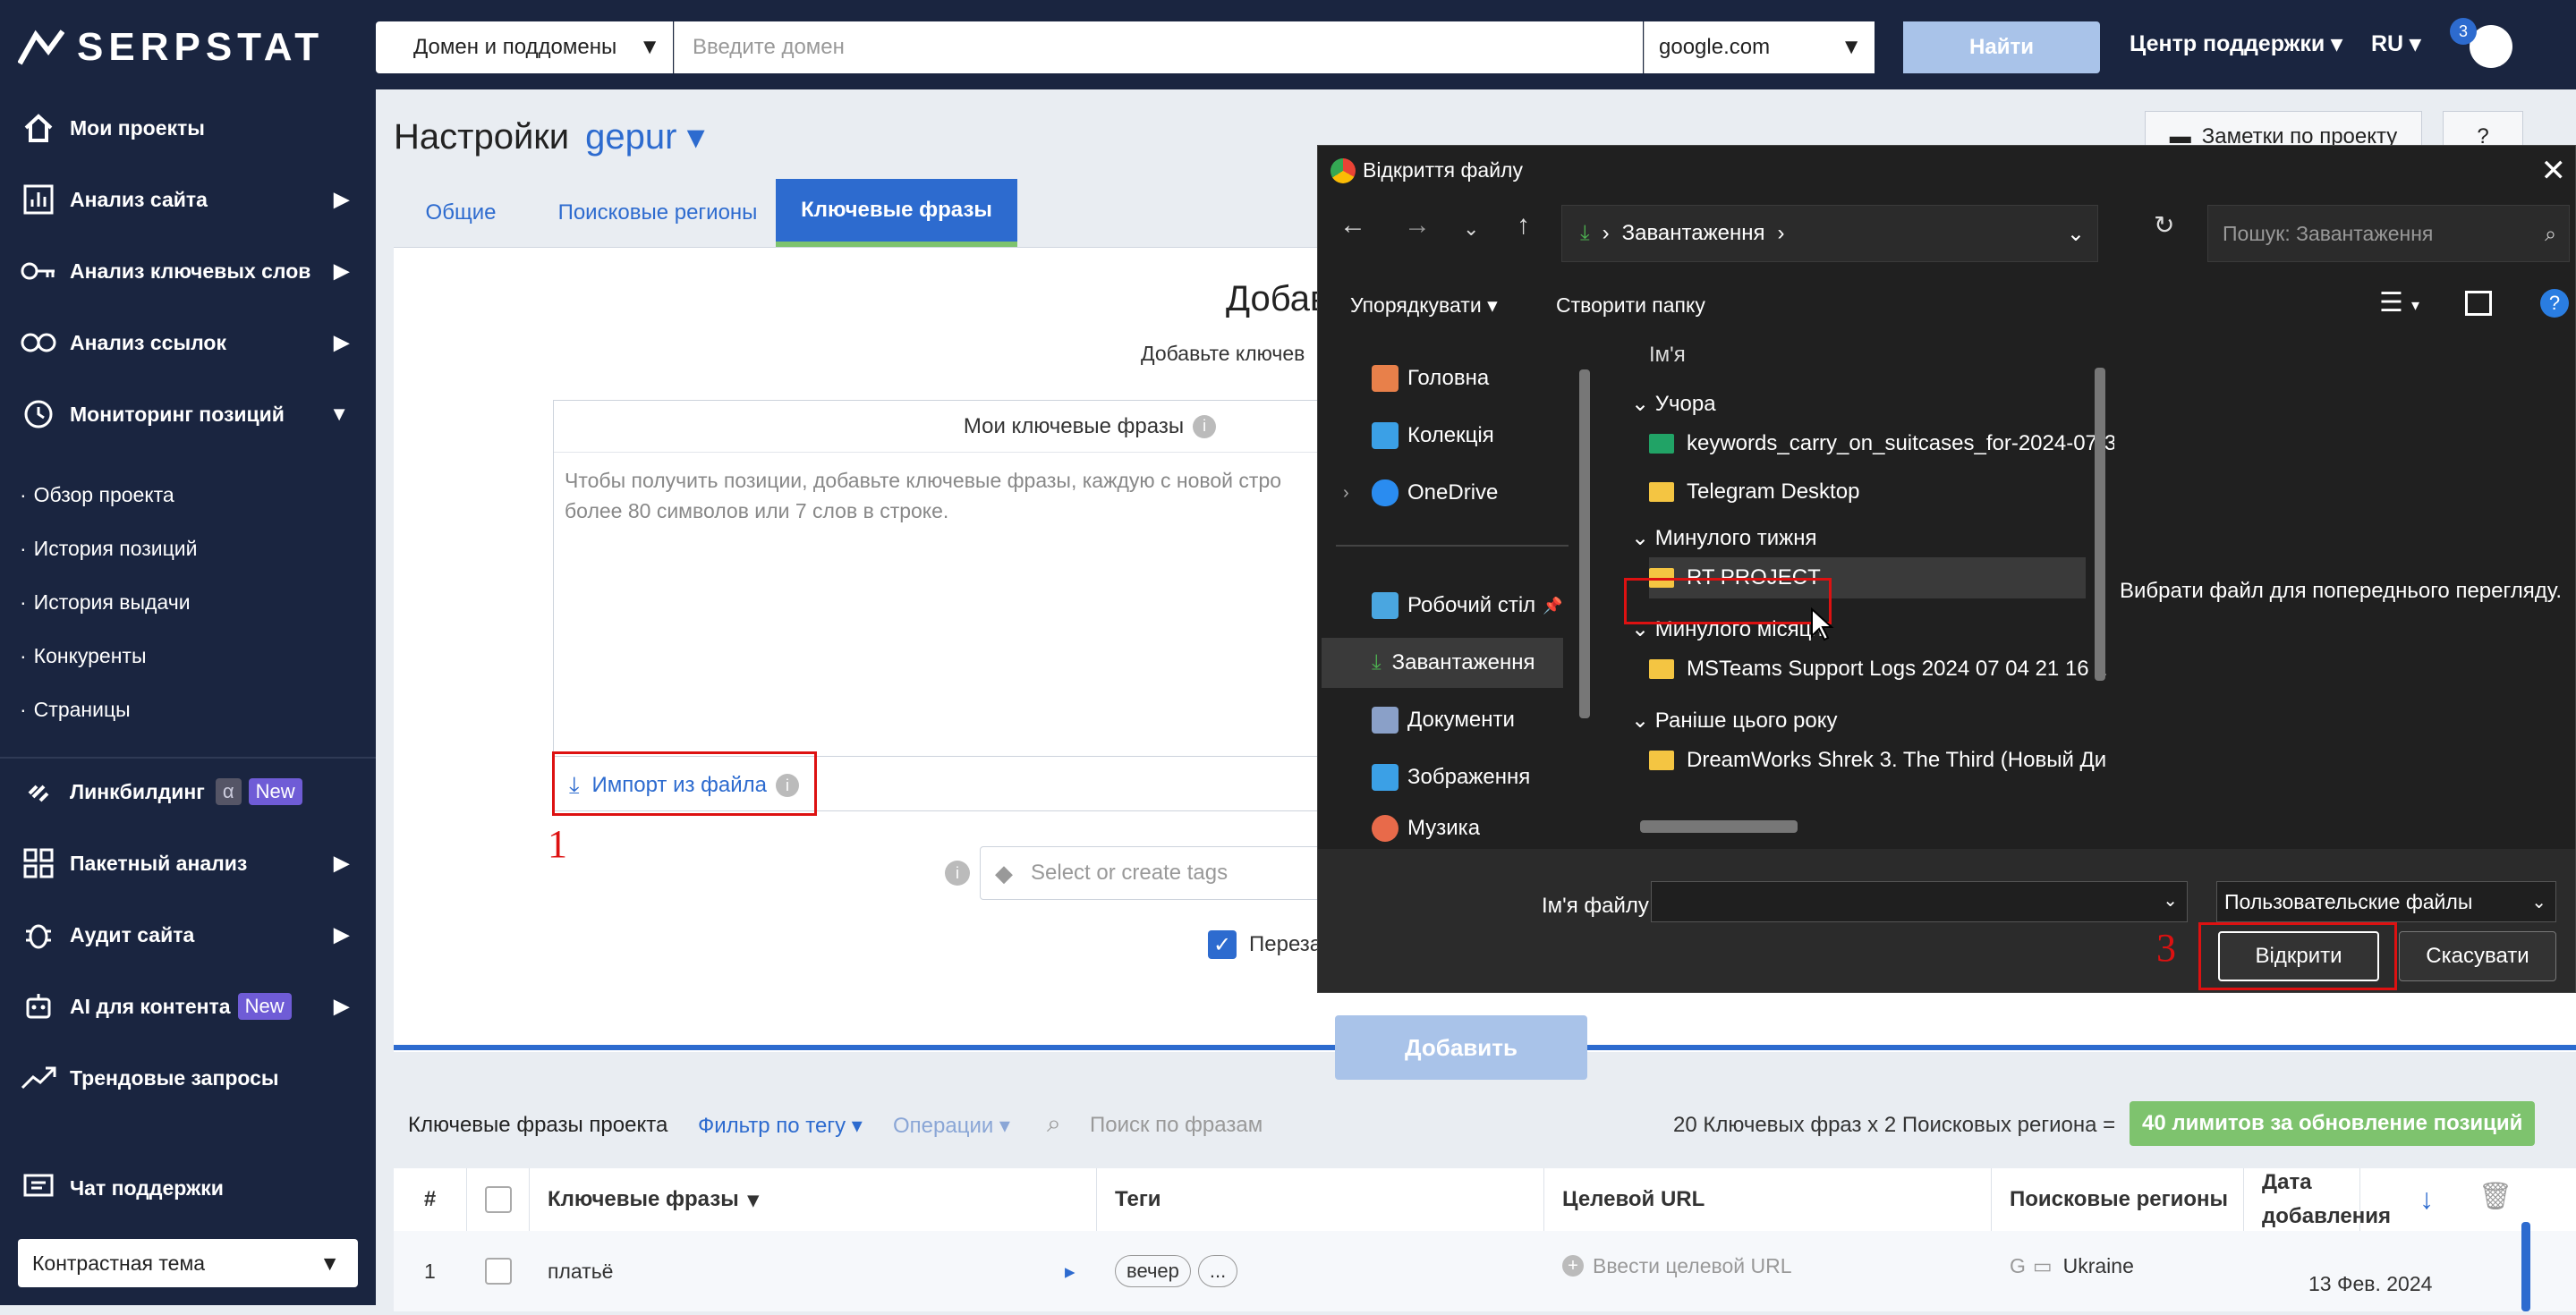 The height and width of the screenshot is (1315, 2576). Describe the element at coordinates (1222, 944) in the screenshot. I see `overwrite-checkbox: ✓` at that location.